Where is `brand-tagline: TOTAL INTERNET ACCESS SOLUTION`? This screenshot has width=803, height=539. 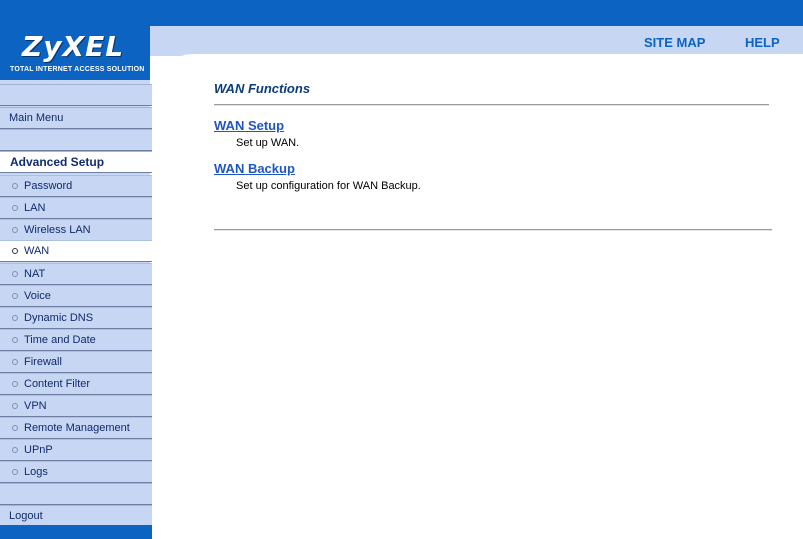
brand-tagline: TOTAL INTERNET ACCESS SOLUTION is located at coordinates (77, 69).